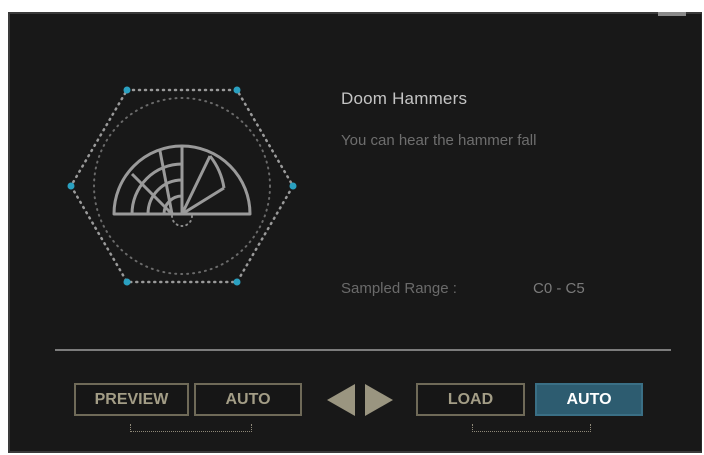 The width and height of the screenshot is (704, 455). Describe the element at coordinates (439, 140) in the screenshot. I see `instrument-description: You can hear the hammer fall` at that location.